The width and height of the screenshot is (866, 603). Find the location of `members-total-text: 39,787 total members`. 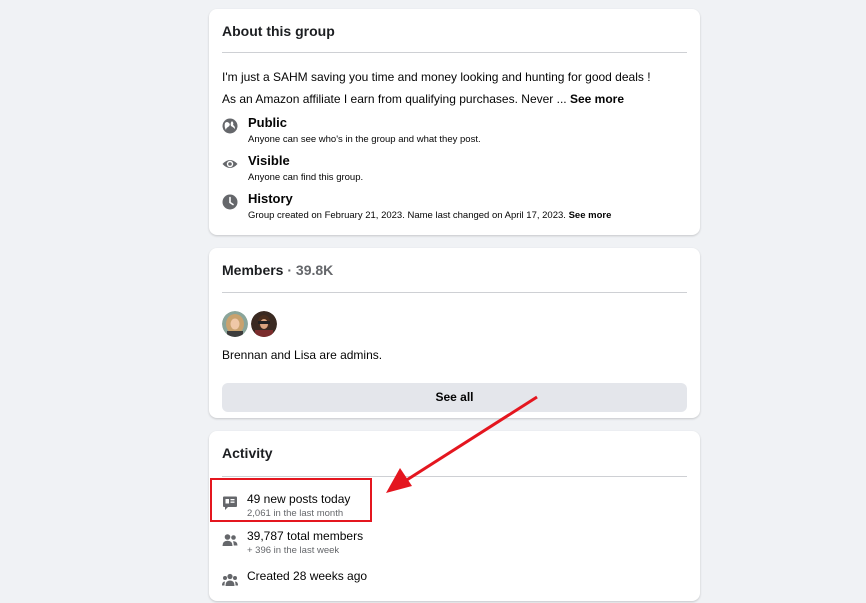

members-total-text: 39,787 total members is located at coordinates (305, 536).